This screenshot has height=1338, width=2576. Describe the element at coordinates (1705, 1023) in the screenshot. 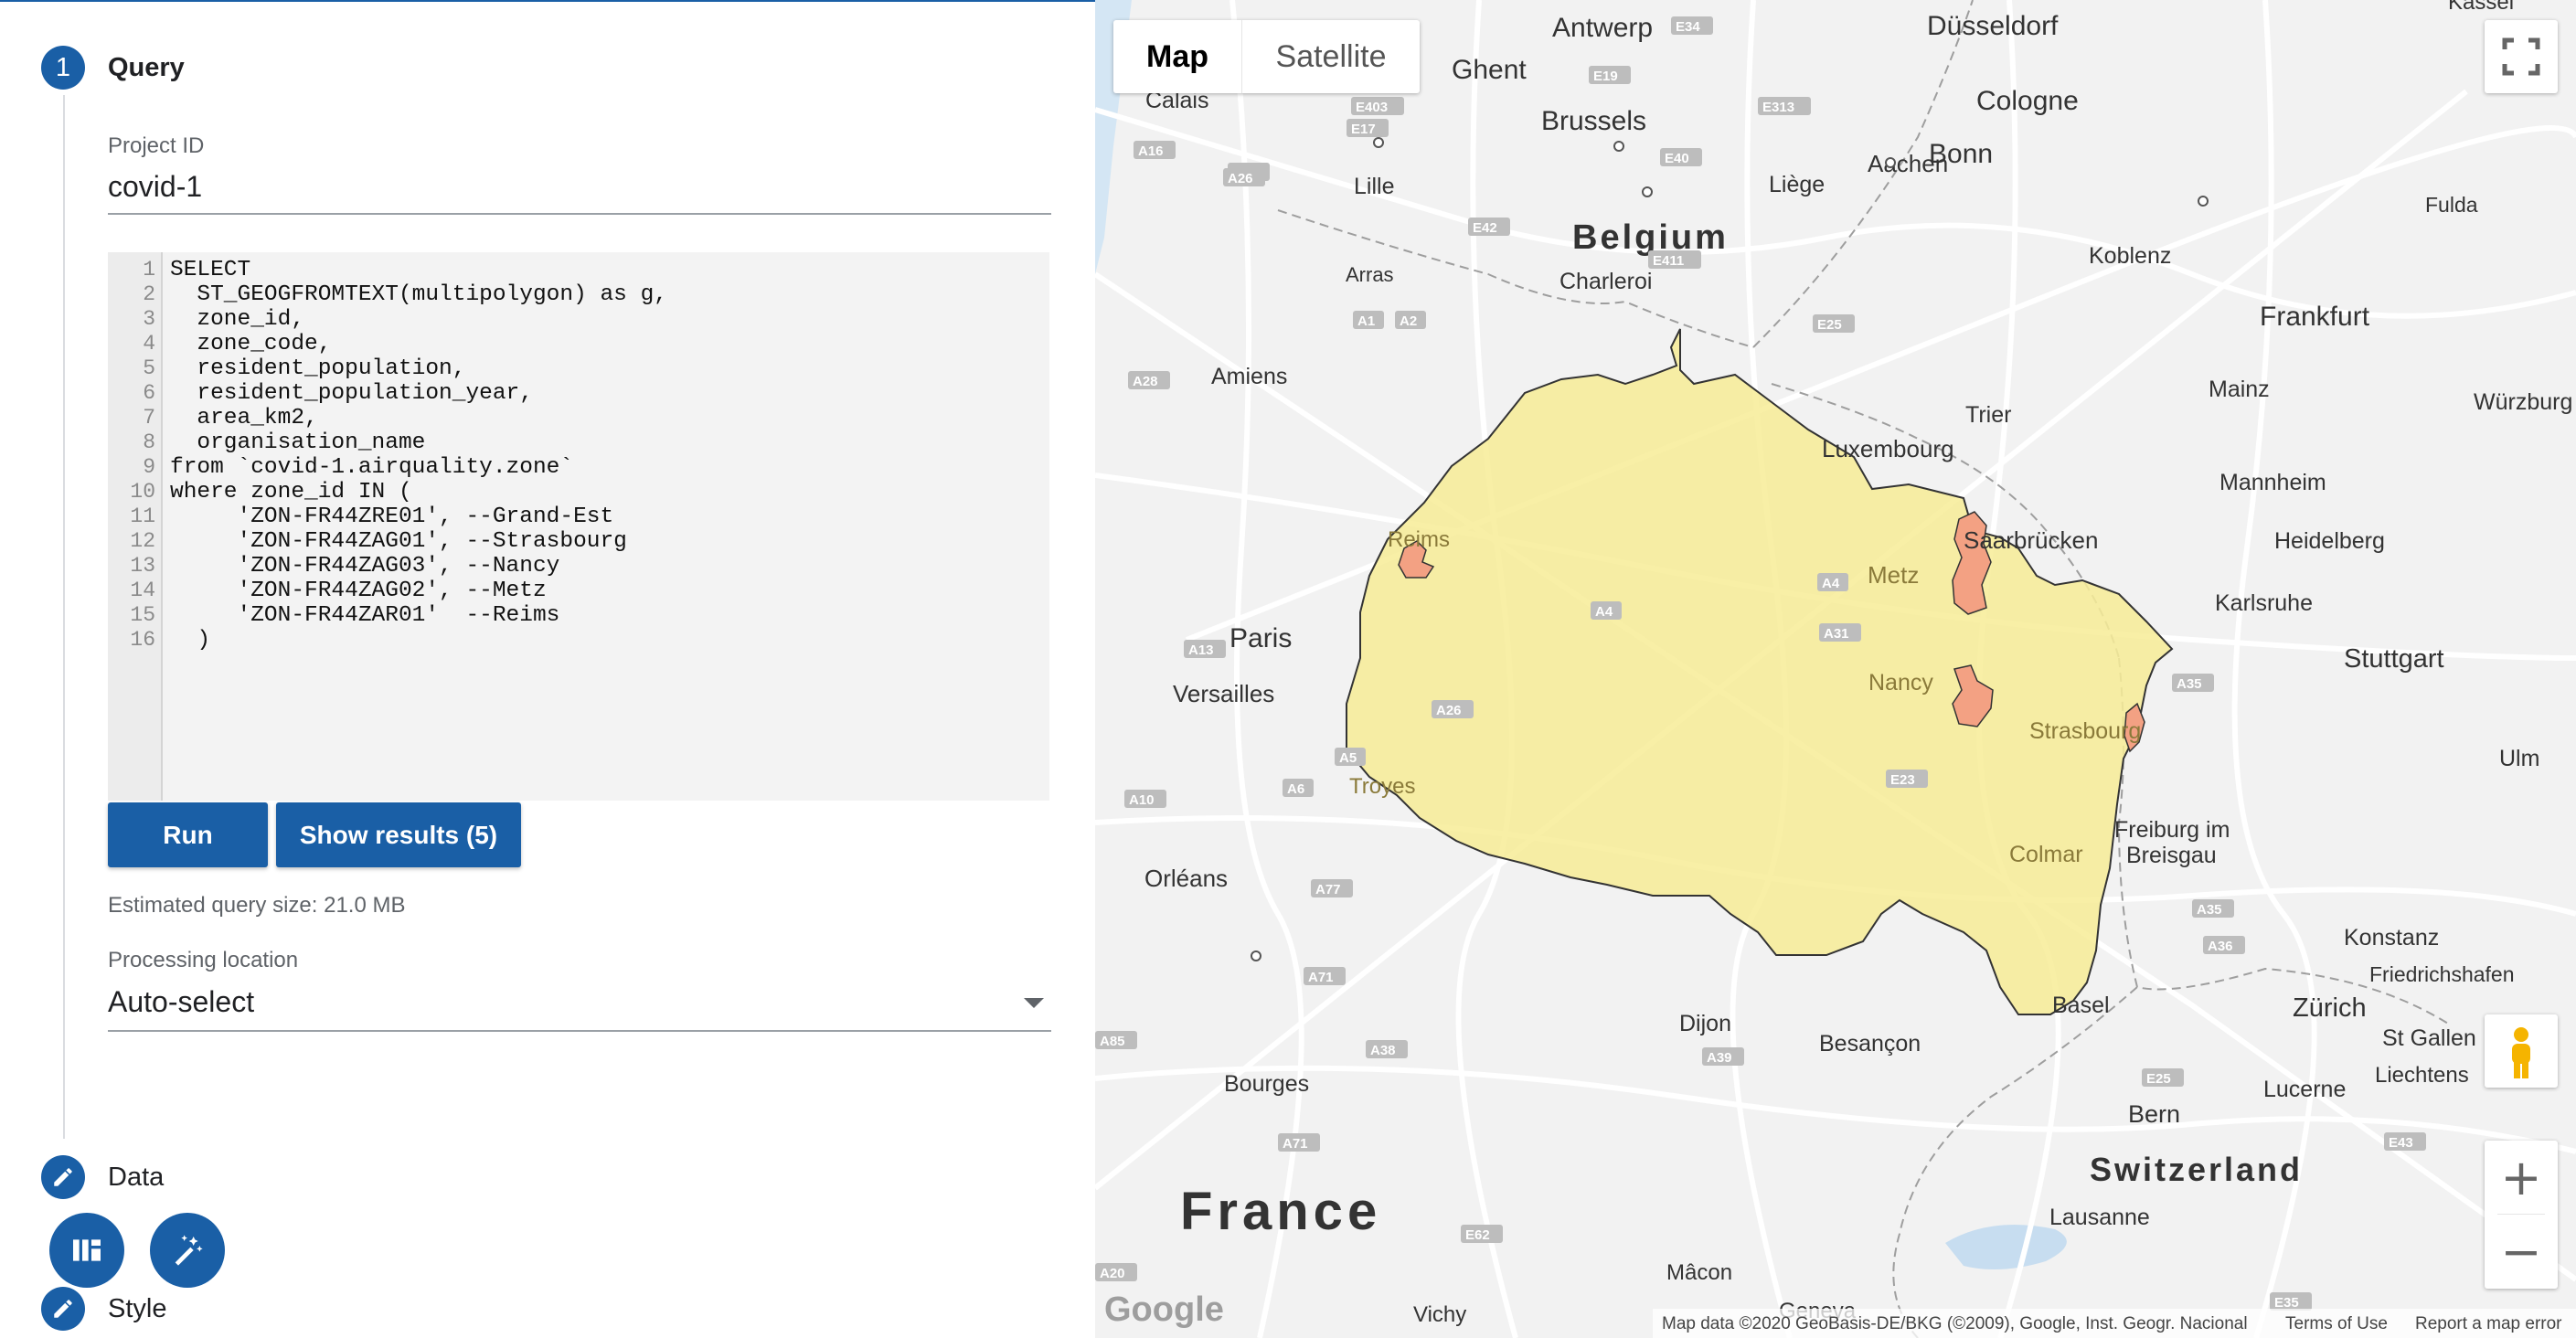

I see `city-label: Dijon` at that location.